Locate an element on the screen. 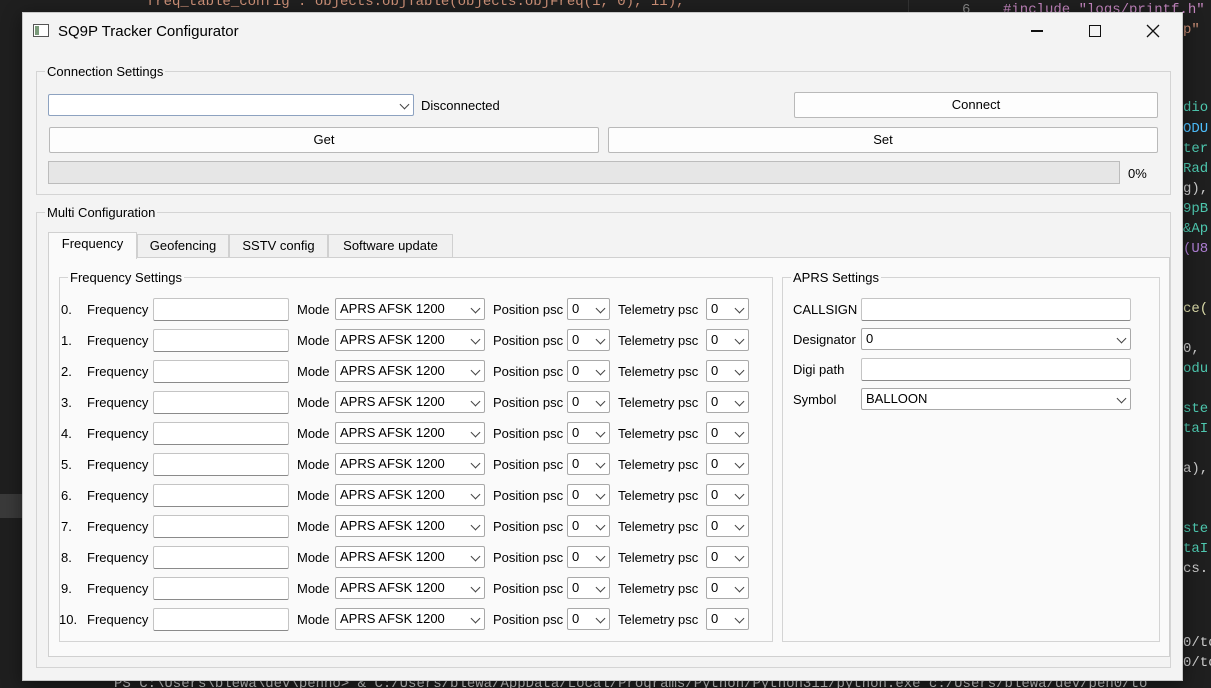 The height and width of the screenshot is (688, 1211). tab-sstv-config: SSTV config is located at coordinates (278, 246).